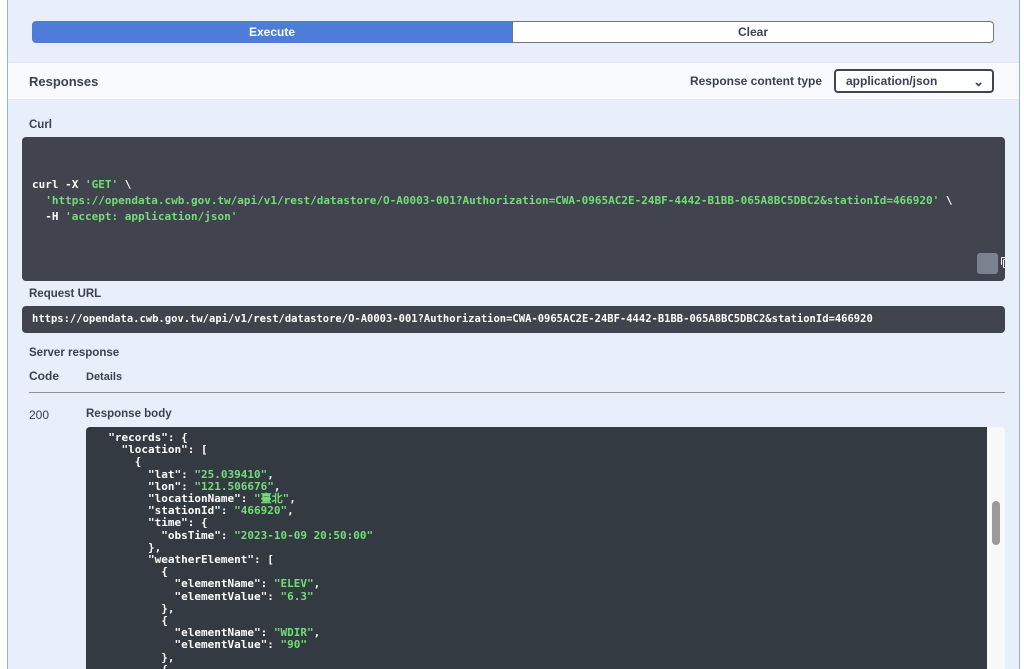 This screenshot has width=1024, height=669. What do you see at coordinates (755, 81) in the screenshot?
I see `response-content-type-label: Response content type` at bounding box center [755, 81].